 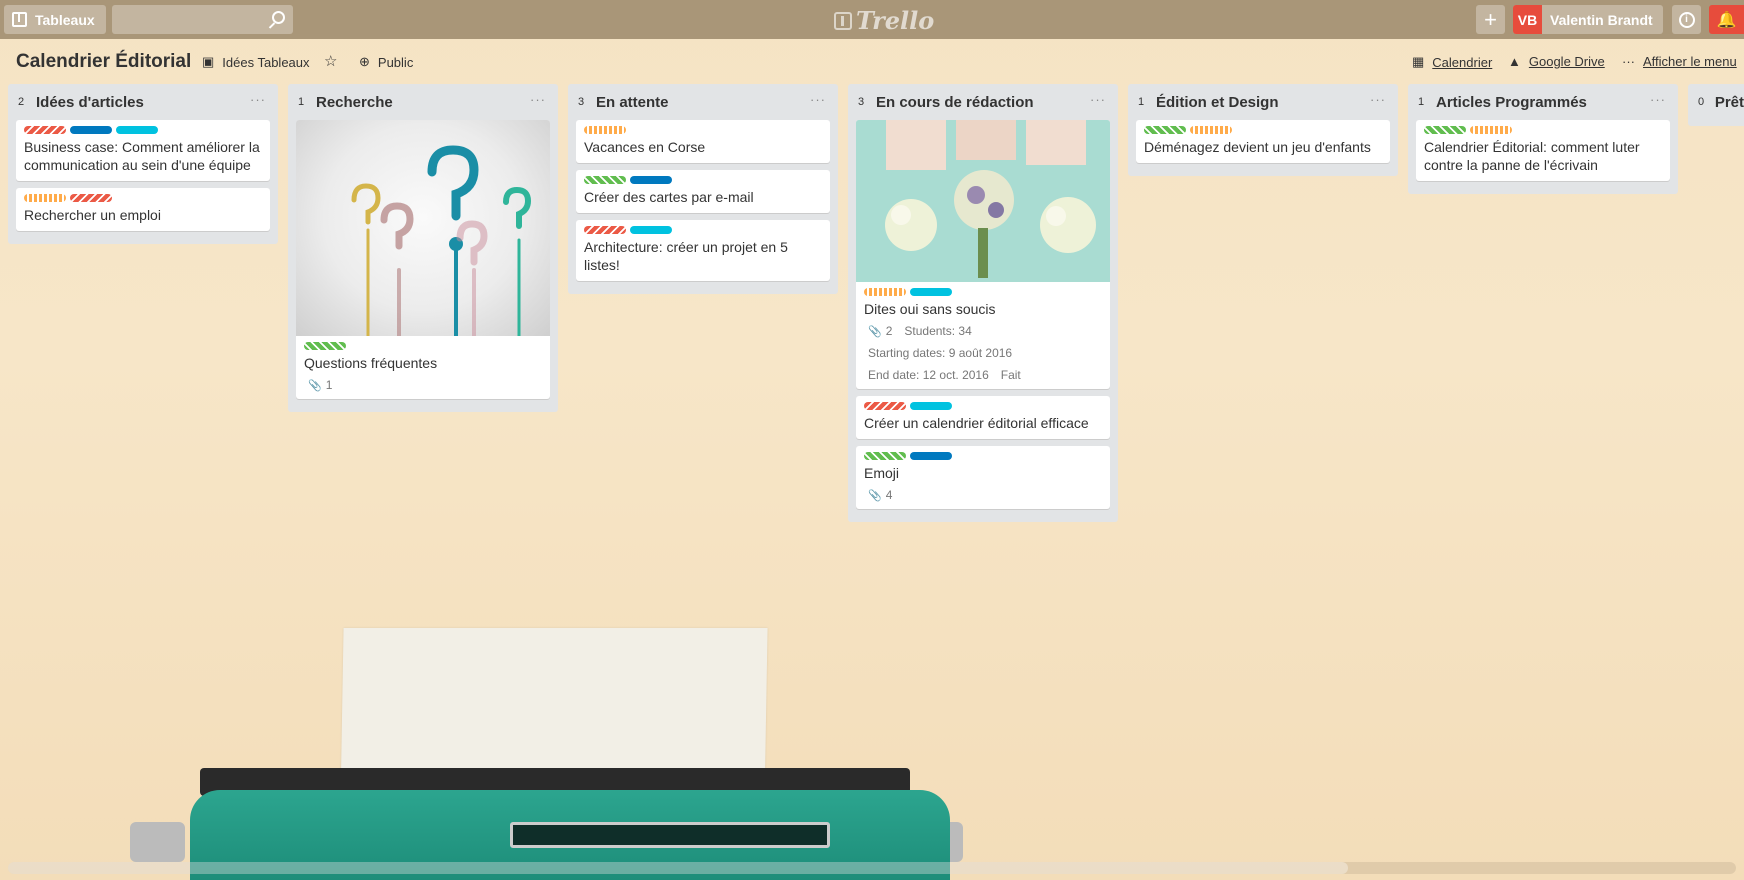 I want to click on board-scrollbar, so click(x=872, y=868).